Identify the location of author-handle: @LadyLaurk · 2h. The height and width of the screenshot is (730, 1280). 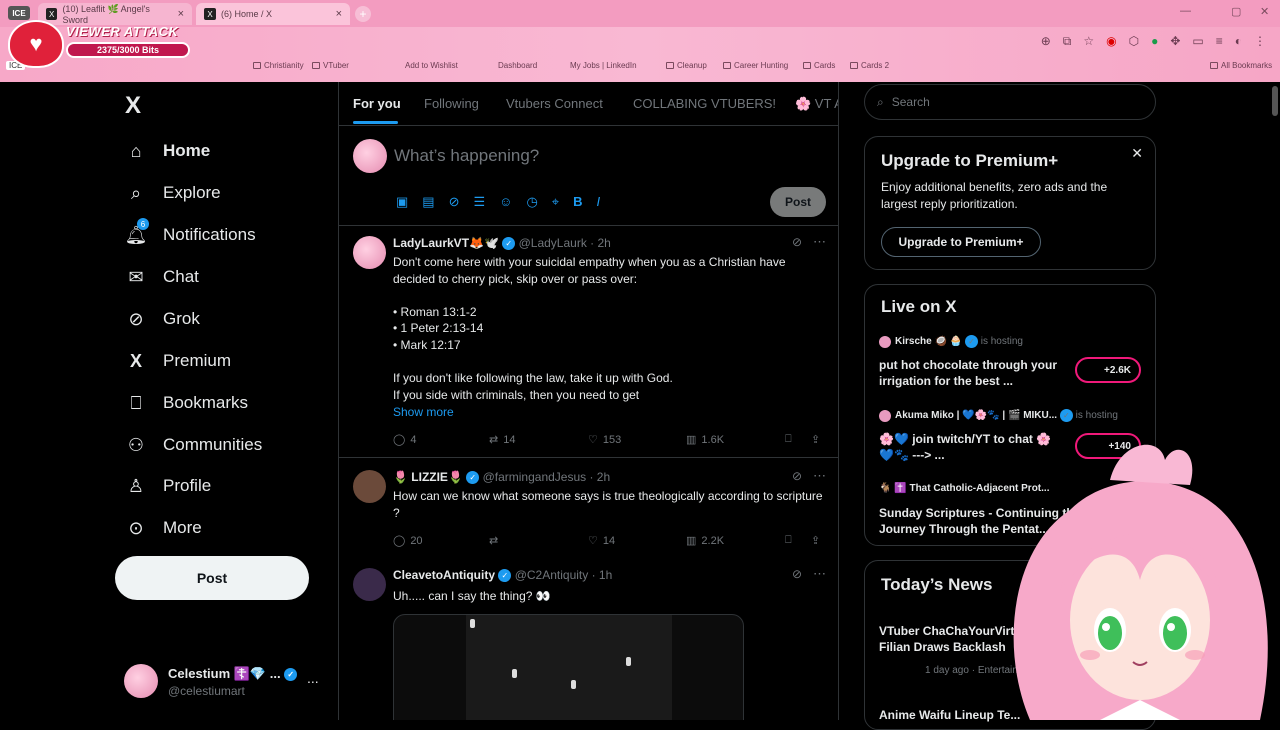
(565, 243).